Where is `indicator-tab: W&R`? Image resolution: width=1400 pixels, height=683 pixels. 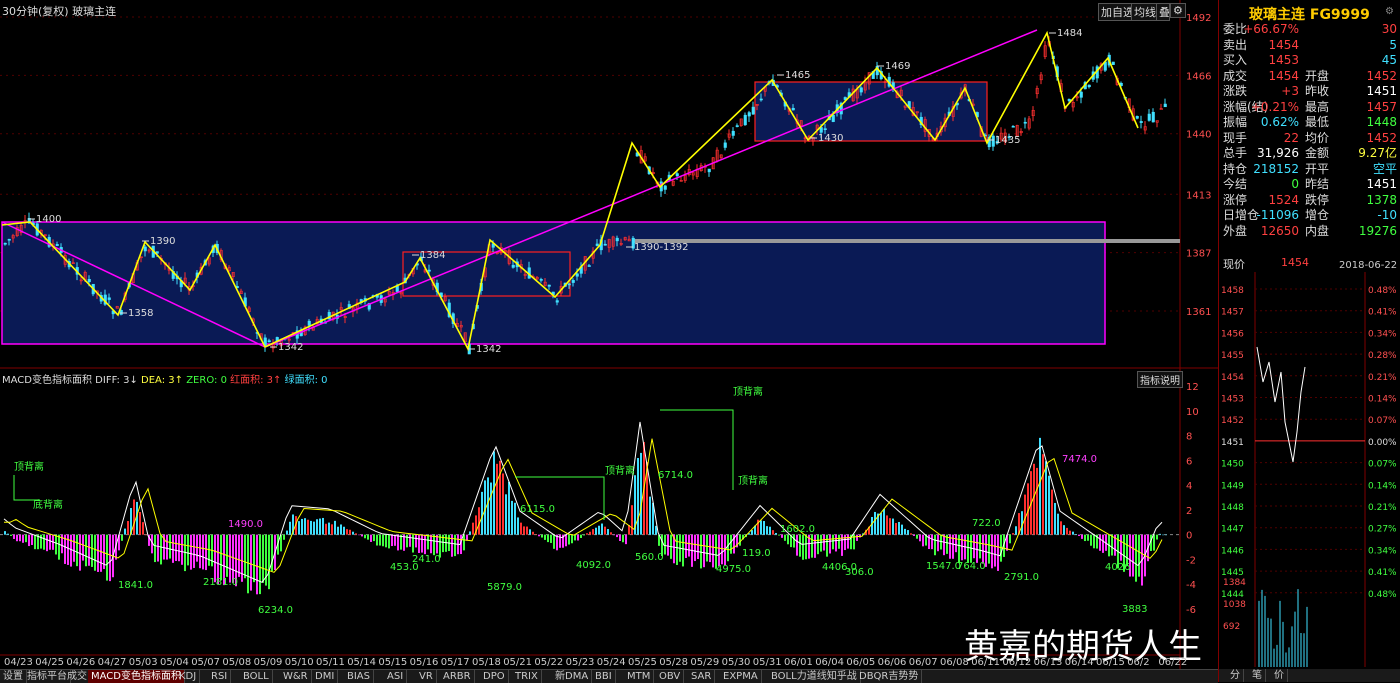
indicator-tab: W&R is located at coordinates (296, 676).